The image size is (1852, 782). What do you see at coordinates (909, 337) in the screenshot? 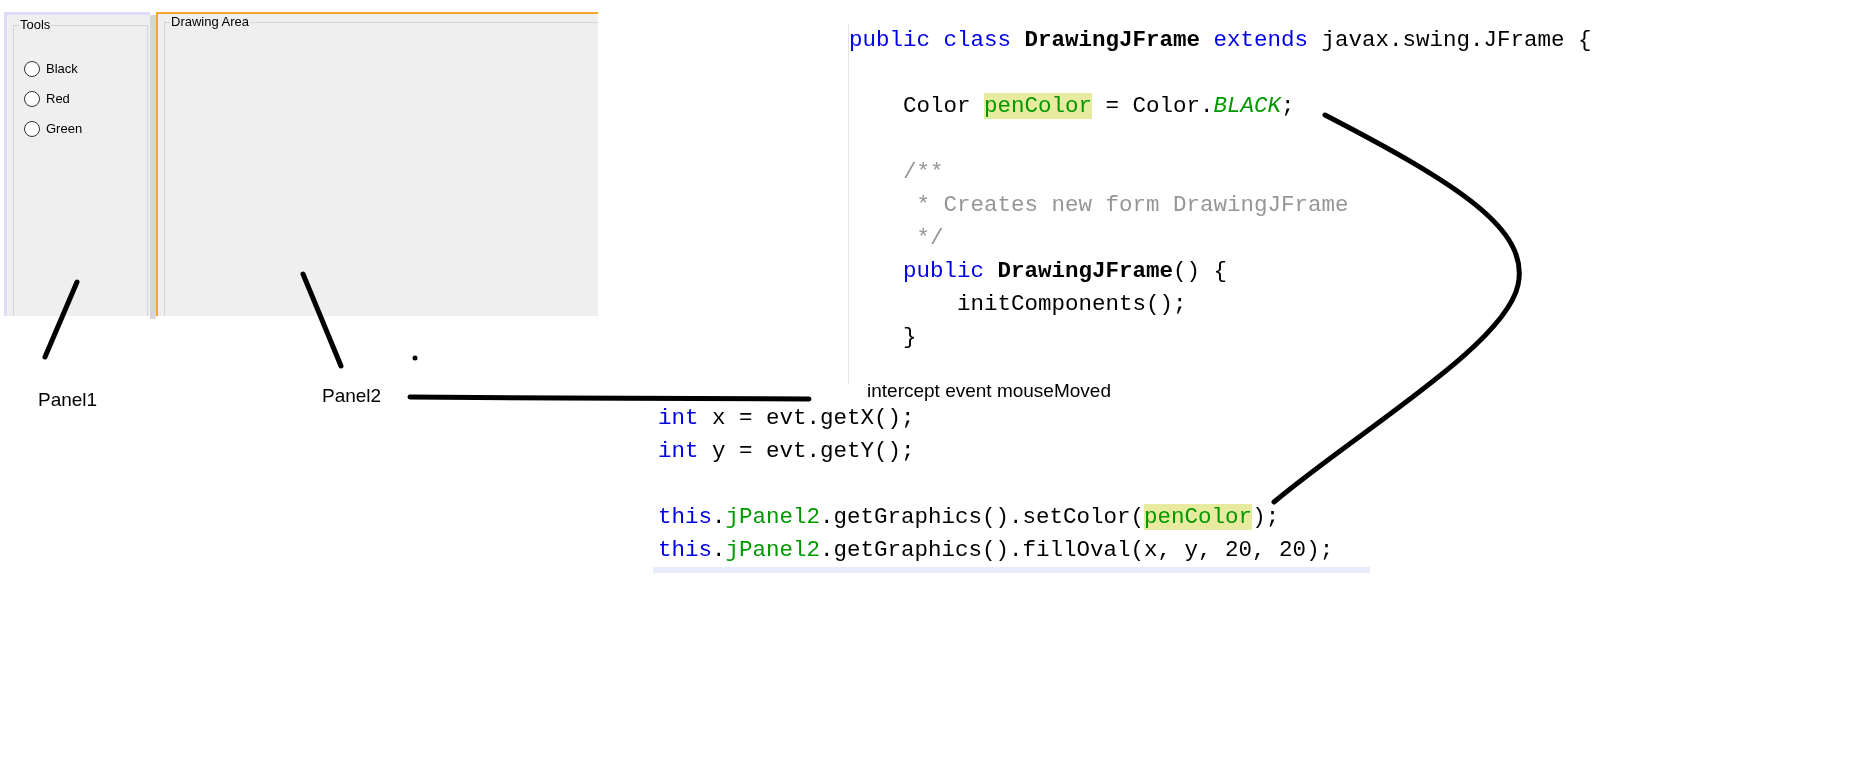
I see `code-line: }` at bounding box center [909, 337].